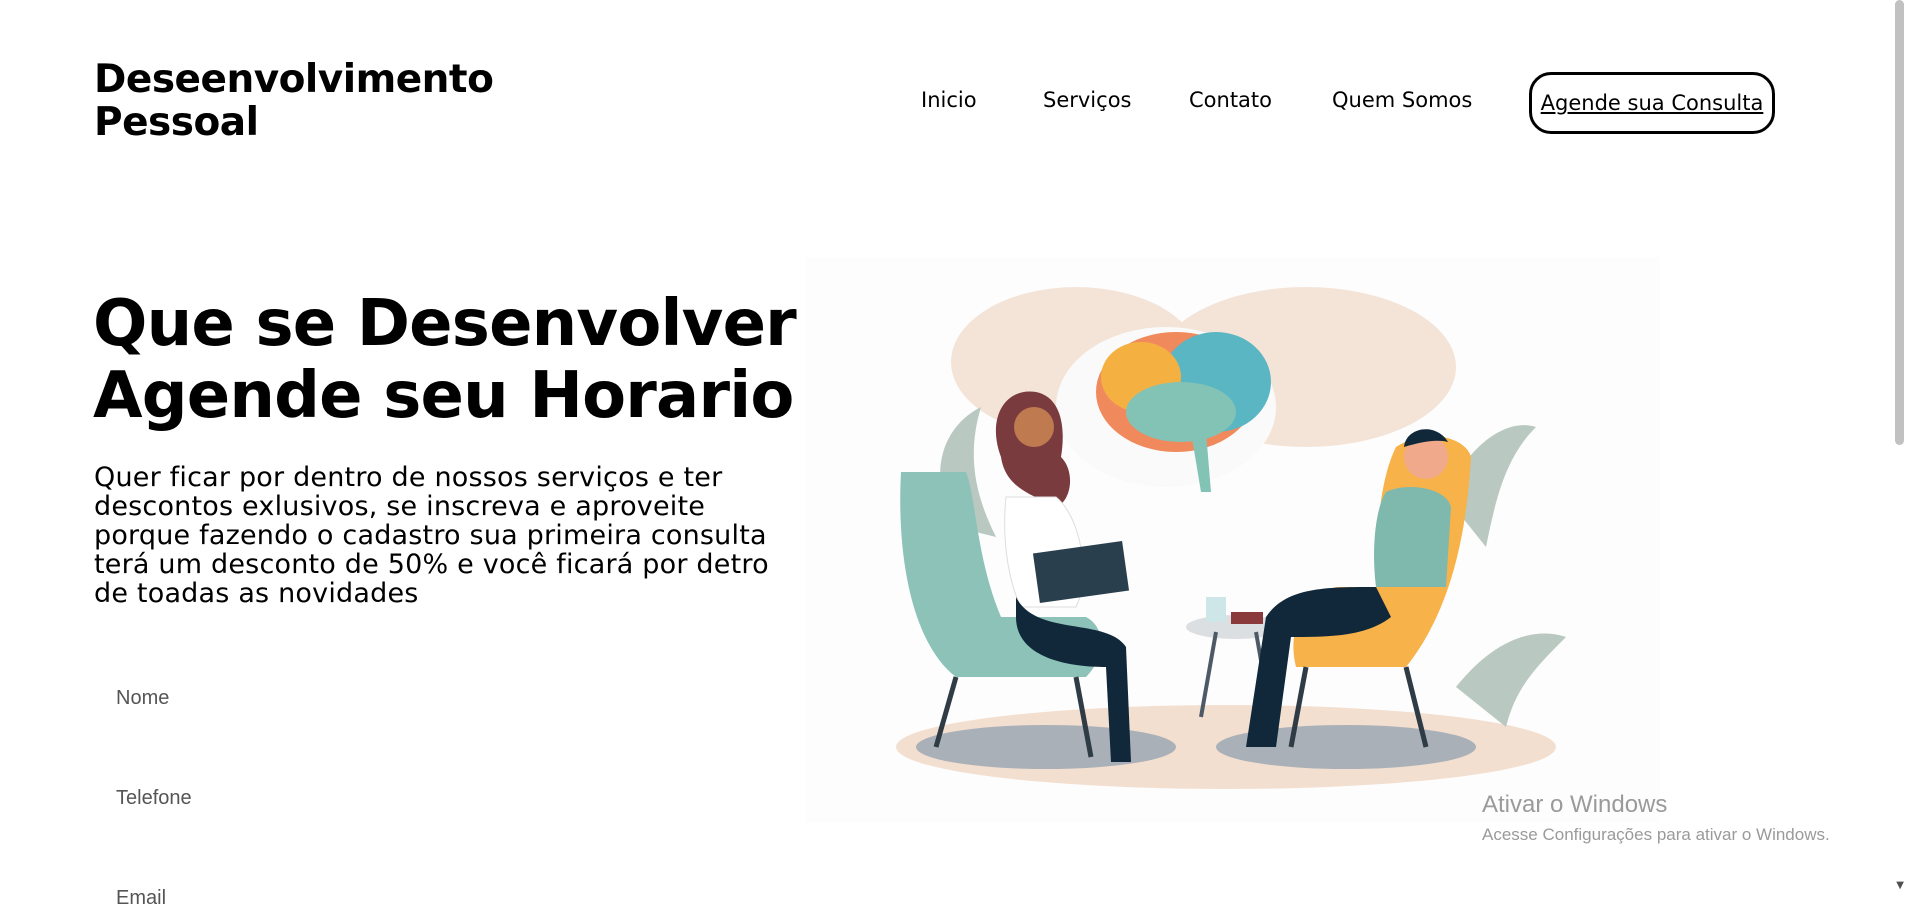  Describe the element at coordinates (176, 122) in the screenshot. I see `brand-line-2: Pessoal` at that location.